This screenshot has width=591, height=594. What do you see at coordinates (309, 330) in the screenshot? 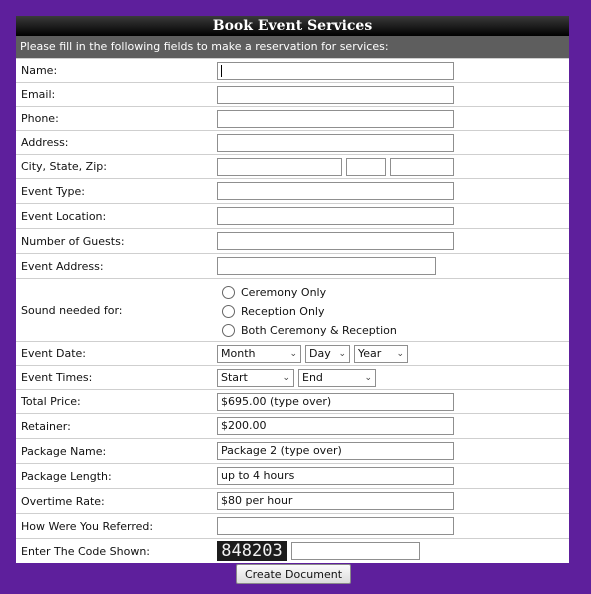
I see `radio-both: Both Ceremony & Reception` at bounding box center [309, 330].